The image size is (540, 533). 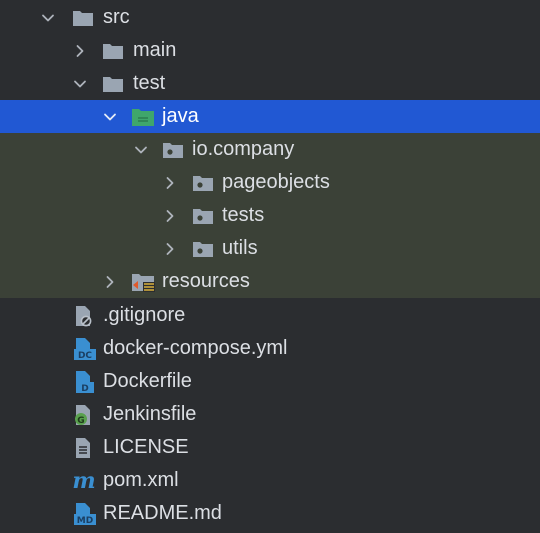 What do you see at coordinates (243, 149) in the screenshot?
I see `tree-node-label: io.company` at bounding box center [243, 149].